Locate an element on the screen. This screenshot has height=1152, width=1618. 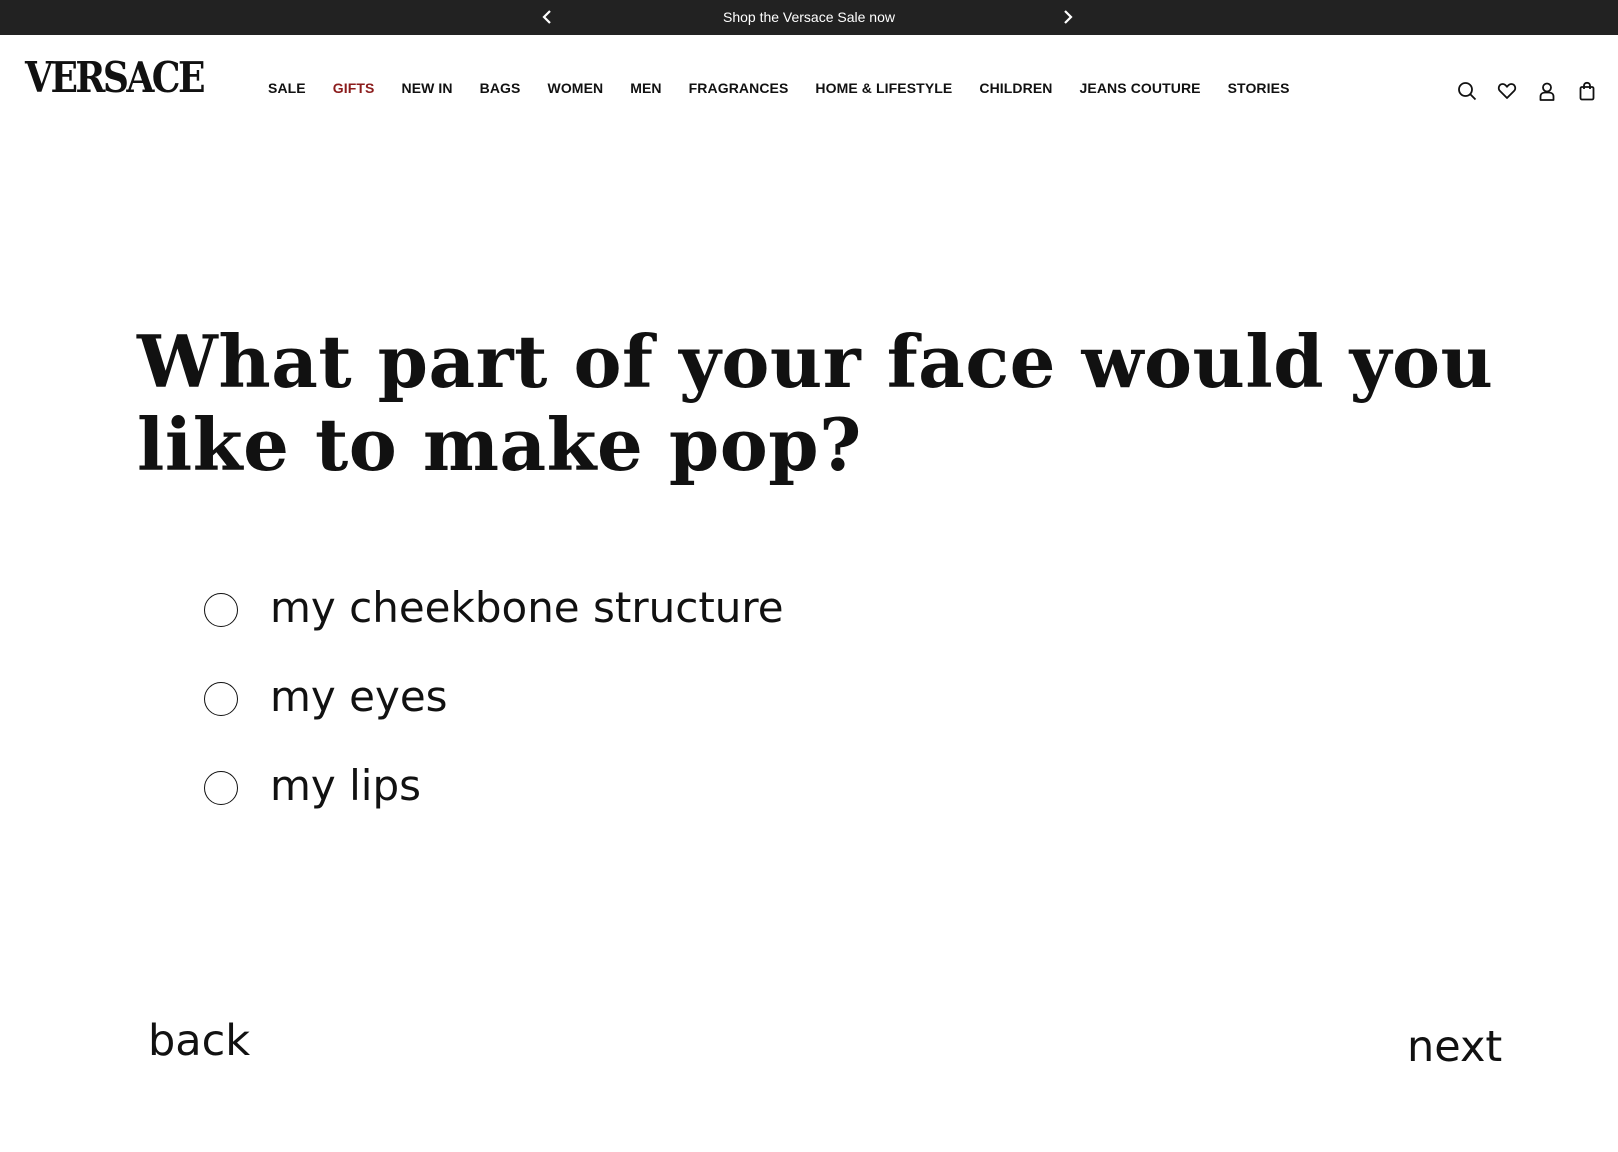
nav-item-new-in: NEW IN is located at coordinates (426, 88).